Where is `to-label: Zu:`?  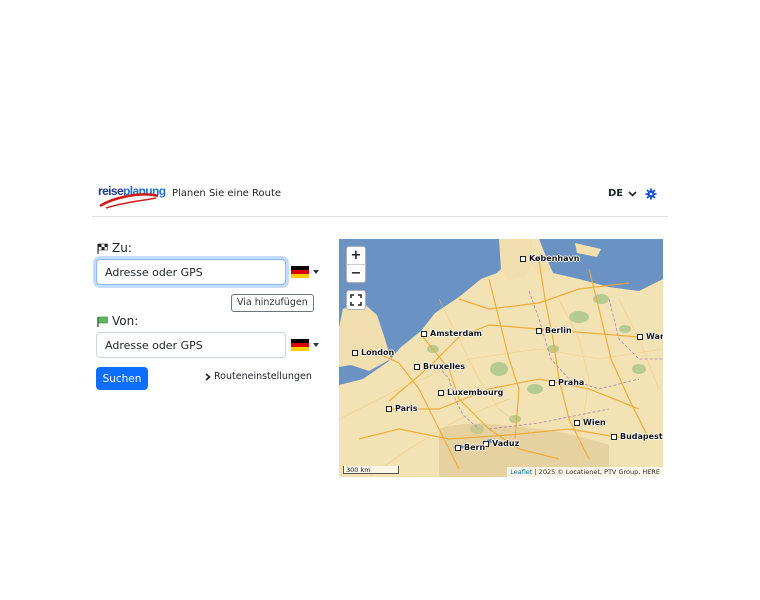
to-label: Zu: is located at coordinates (114, 248).